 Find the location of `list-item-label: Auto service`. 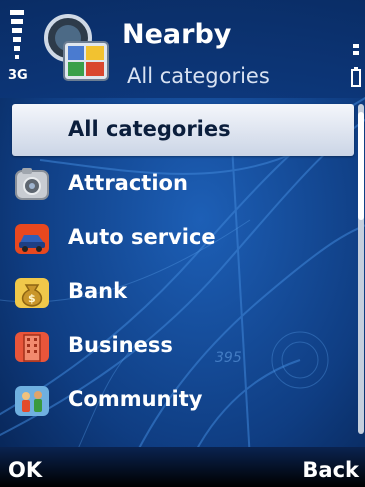

list-item-label: Auto service is located at coordinates (142, 237).